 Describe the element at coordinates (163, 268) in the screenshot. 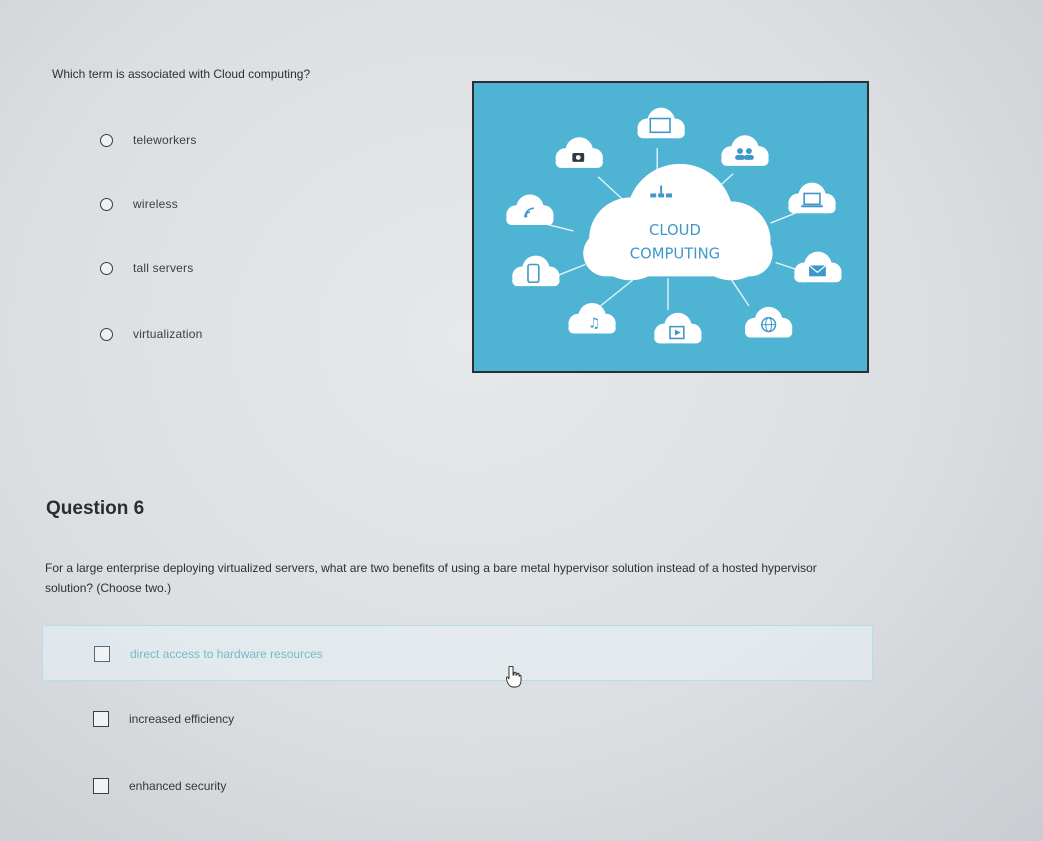

I see `radio-option-label: tall servers` at that location.